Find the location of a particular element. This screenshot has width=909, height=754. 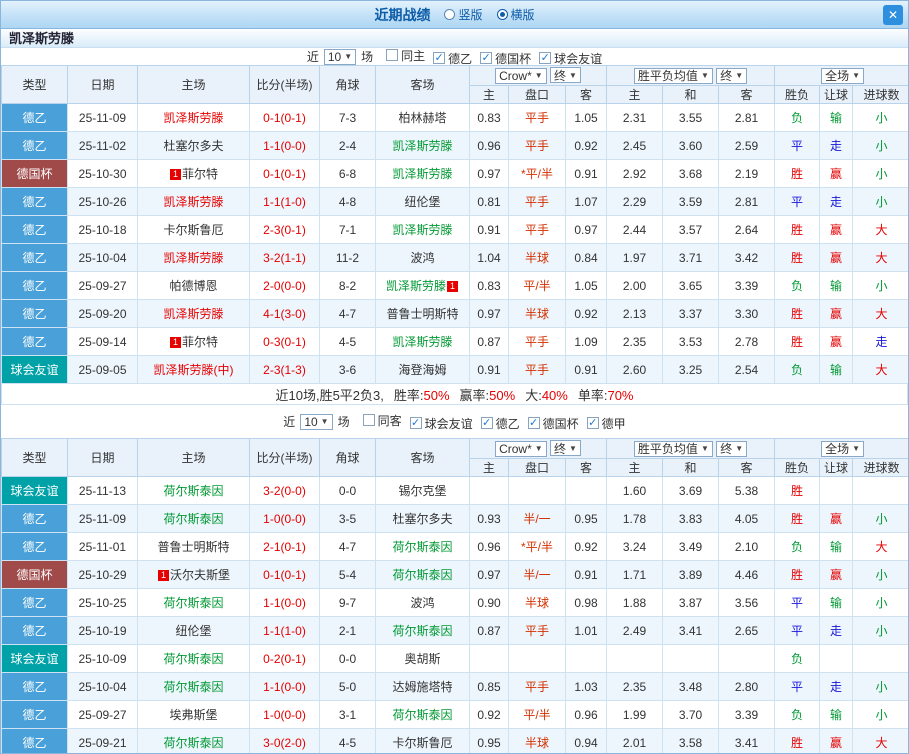

away-team-label: 柏林赫塔 is located at coordinates (422, 118).